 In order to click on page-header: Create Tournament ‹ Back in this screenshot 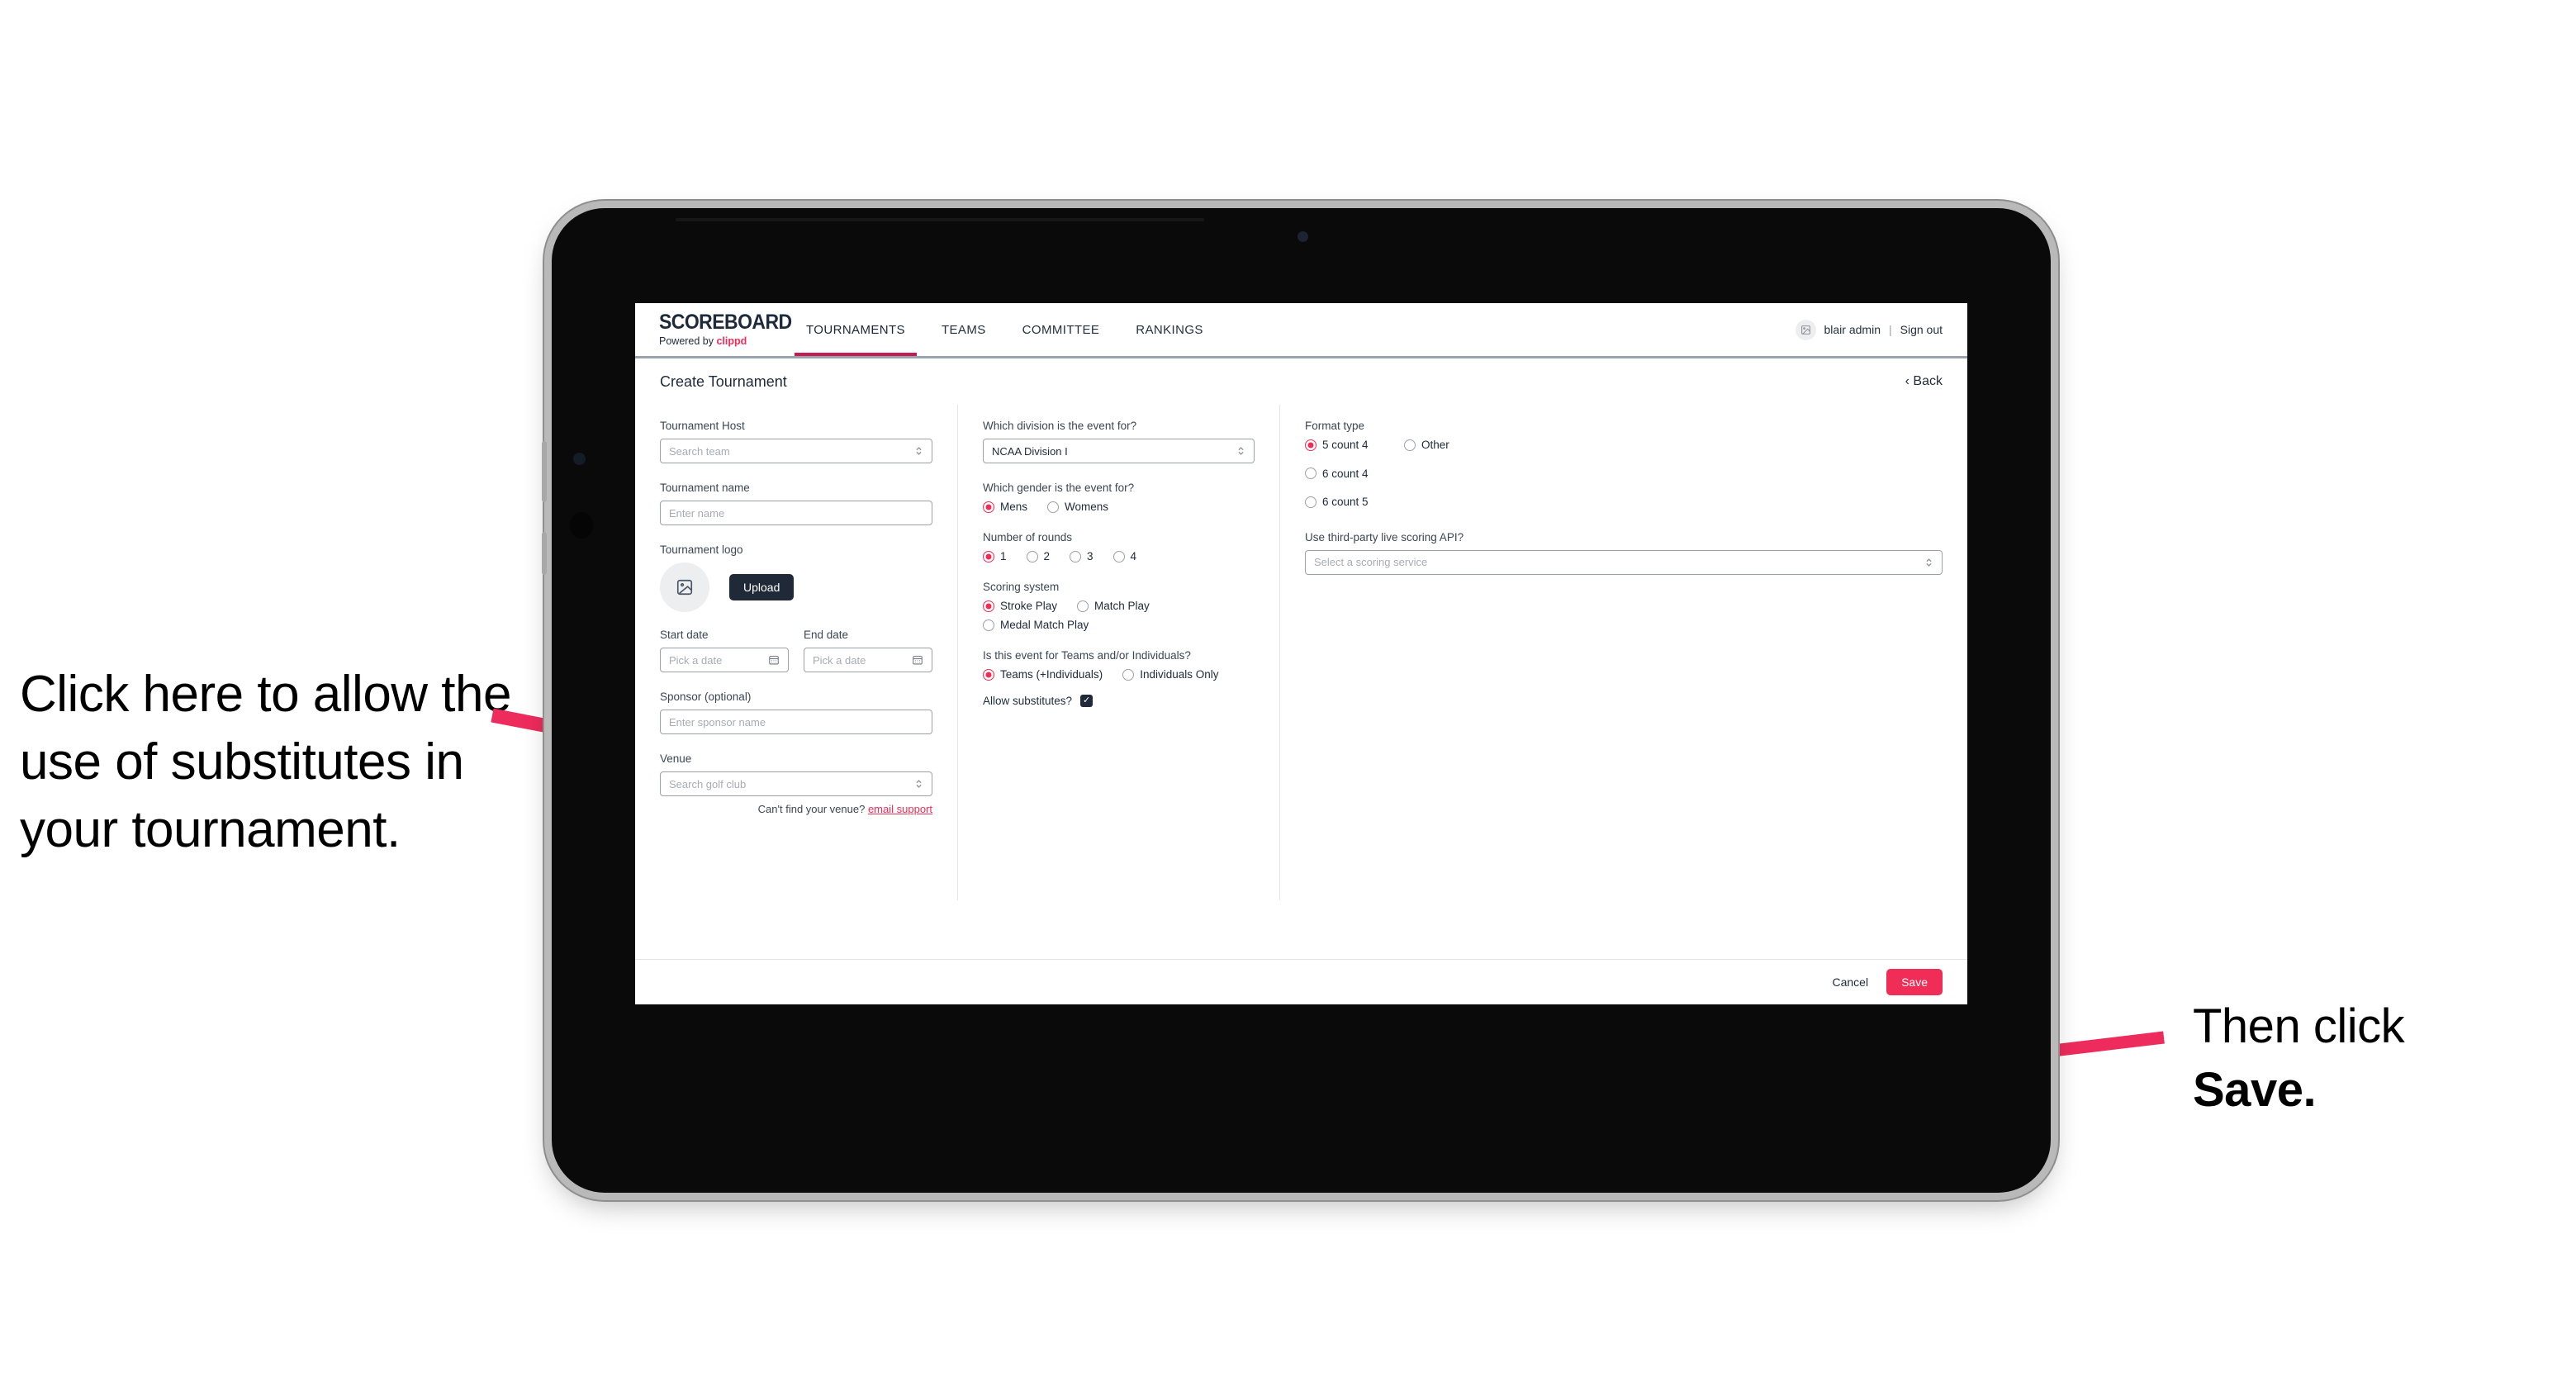, I will do `click(1301, 381)`.